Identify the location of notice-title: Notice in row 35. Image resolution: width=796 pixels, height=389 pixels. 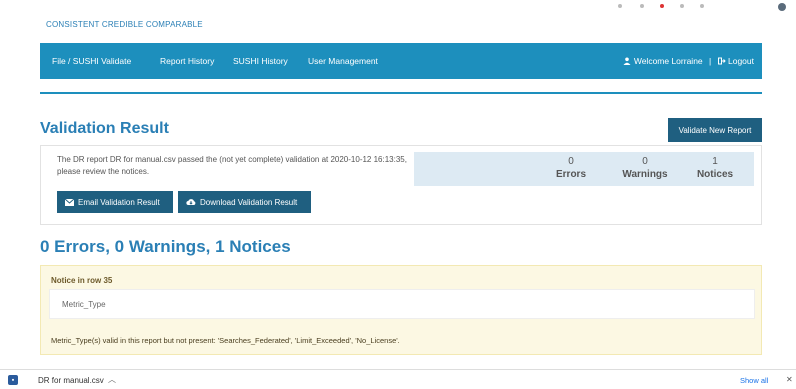
(82, 280).